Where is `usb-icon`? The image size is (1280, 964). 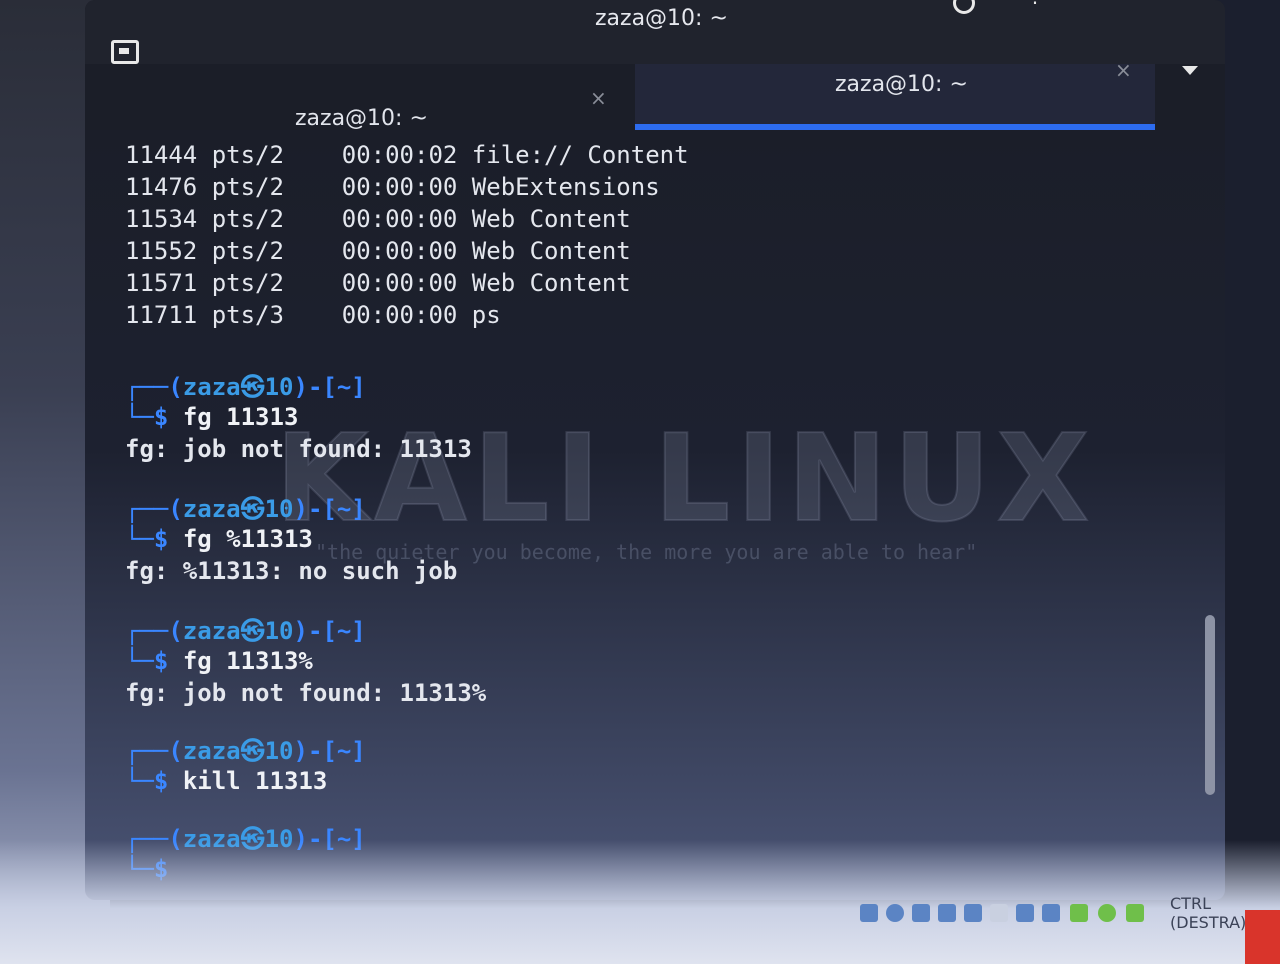
usb-icon is located at coordinates (973, 913).